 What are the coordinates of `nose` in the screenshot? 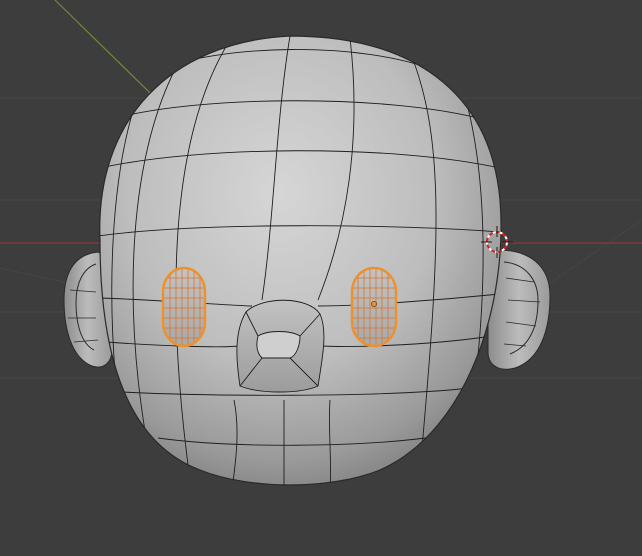 It's located at (280, 346).